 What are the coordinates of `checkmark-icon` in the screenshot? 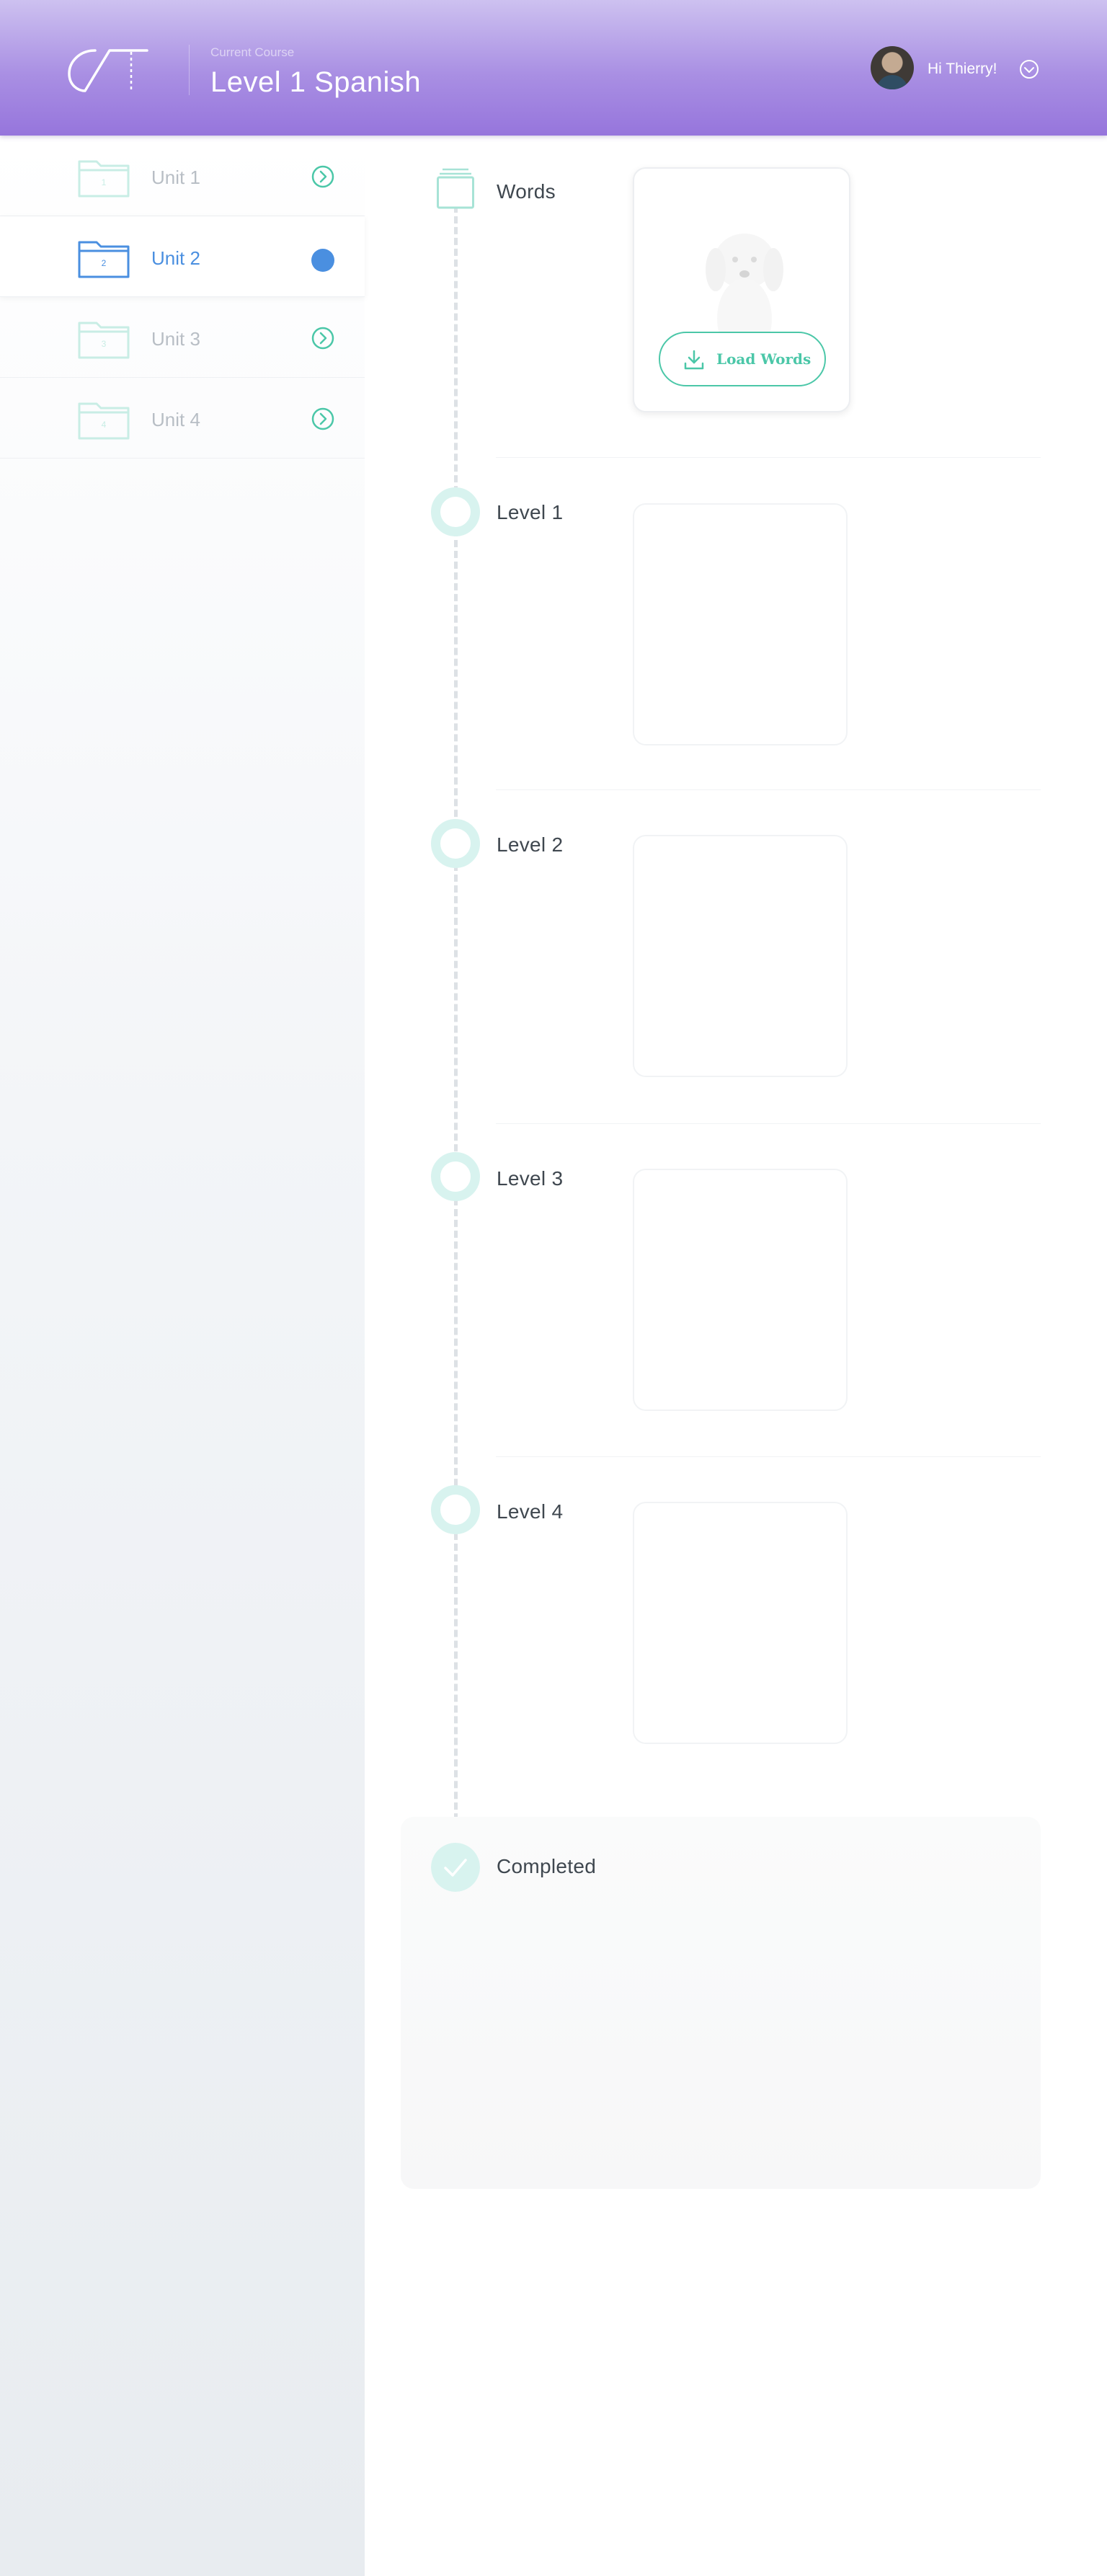 It's located at (456, 1867).